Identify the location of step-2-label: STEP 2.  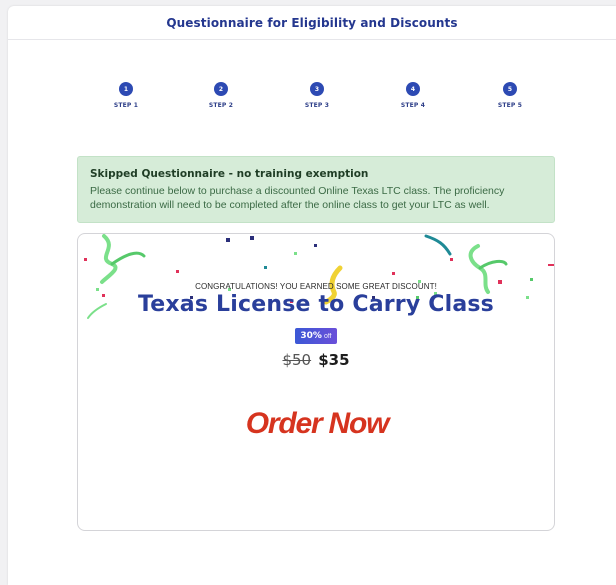
(221, 105).